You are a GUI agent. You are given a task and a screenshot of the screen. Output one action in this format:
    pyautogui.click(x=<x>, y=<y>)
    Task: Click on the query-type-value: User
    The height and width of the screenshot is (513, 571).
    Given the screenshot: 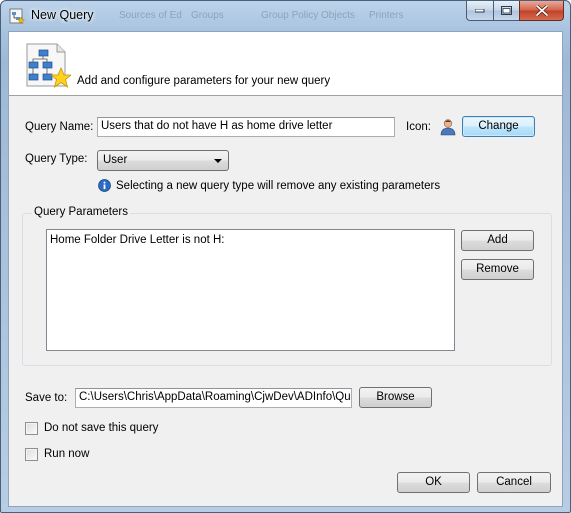 What is the action you would take?
    pyautogui.click(x=115, y=160)
    